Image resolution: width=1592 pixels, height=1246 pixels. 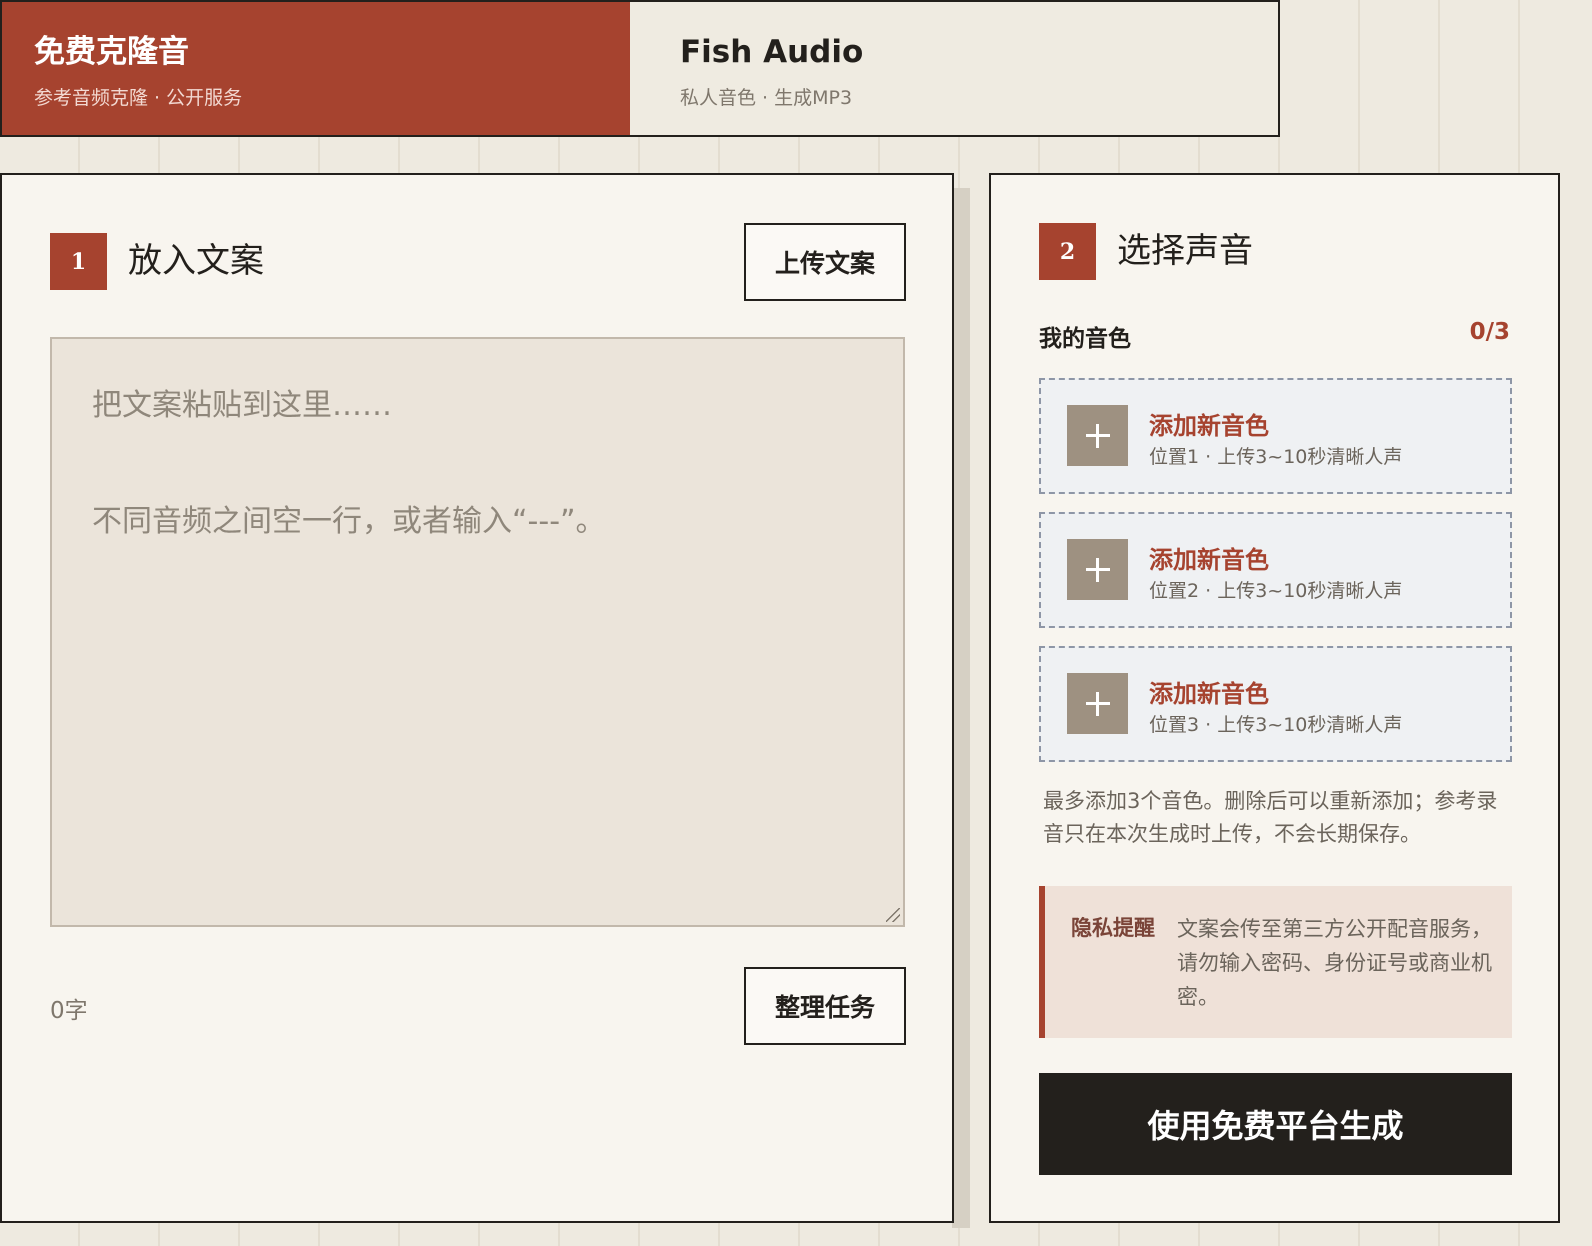 What do you see at coordinates (766, 98) in the screenshot?
I see `tab-subtitle: 私人音色 · 生成MP3` at bounding box center [766, 98].